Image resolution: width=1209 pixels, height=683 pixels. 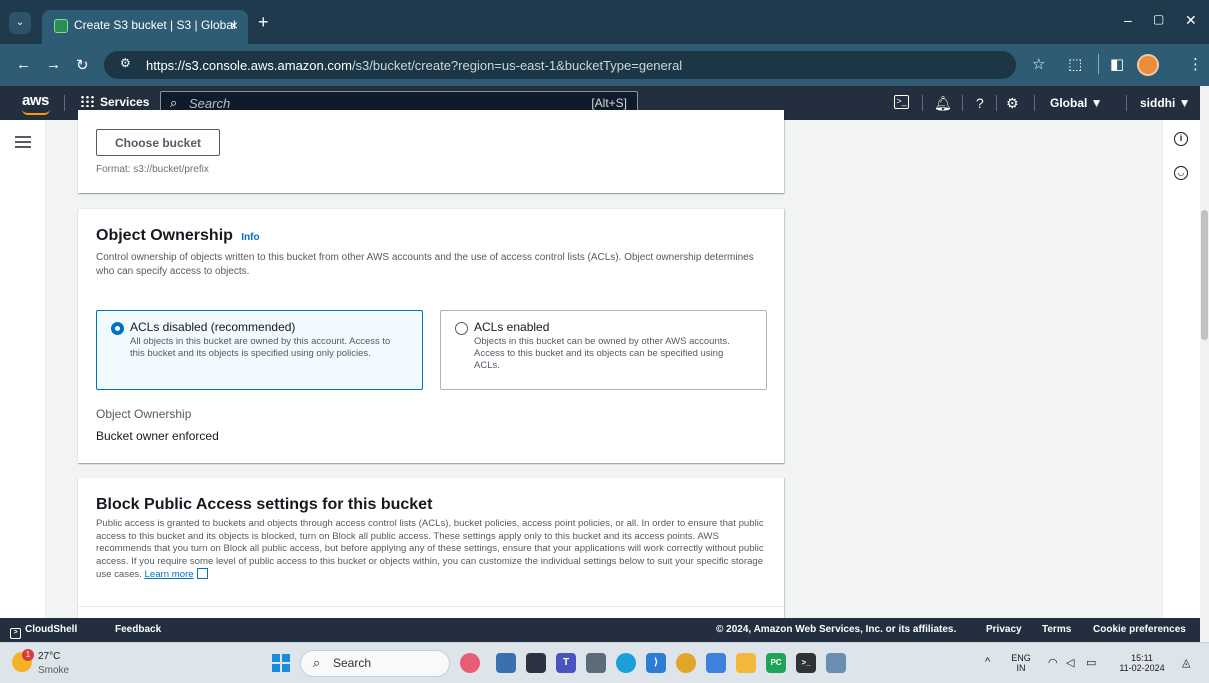 I want to click on url-host: https://s3.console.aws.amazon.com, so click(x=249, y=65).